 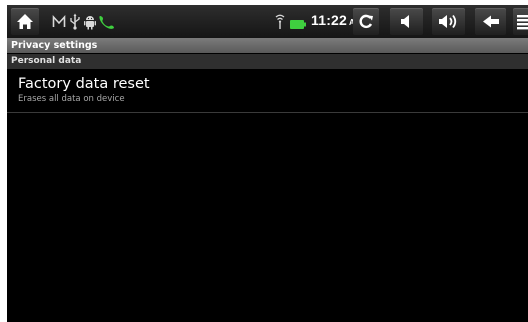 I want to click on status-bar: 11:22AM, so click(x=267, y=21).